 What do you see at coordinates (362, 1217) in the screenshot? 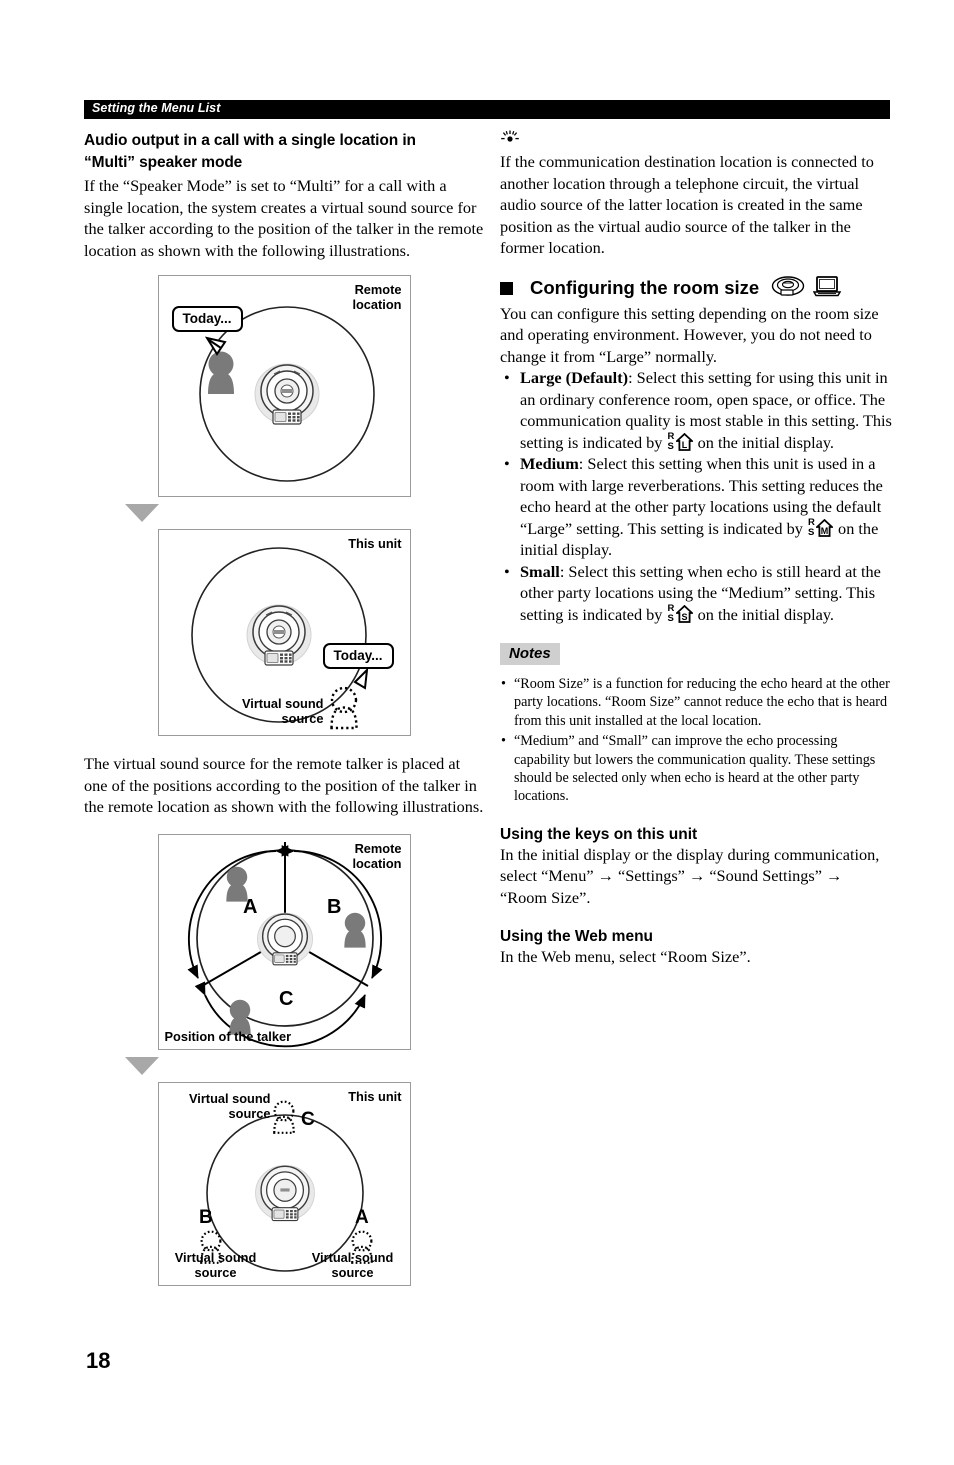
I see `source-letter-a: A` at bounding box center [362, 1217].